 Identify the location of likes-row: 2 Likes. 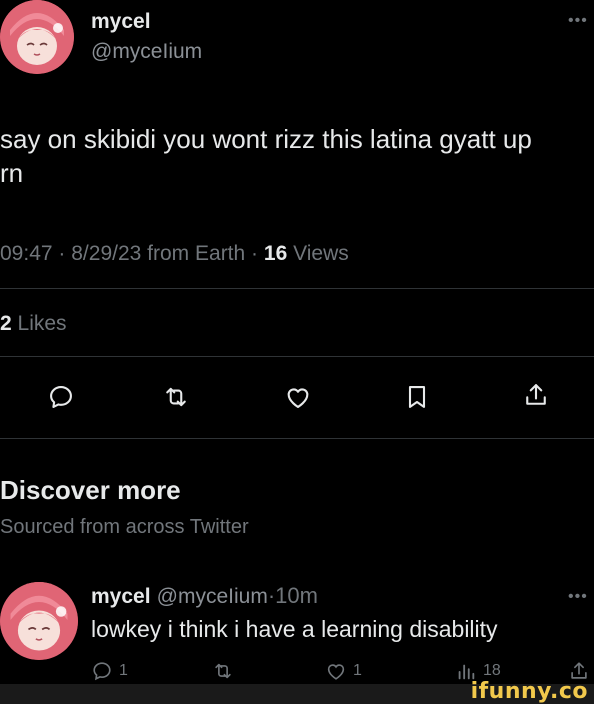
(33, 324).